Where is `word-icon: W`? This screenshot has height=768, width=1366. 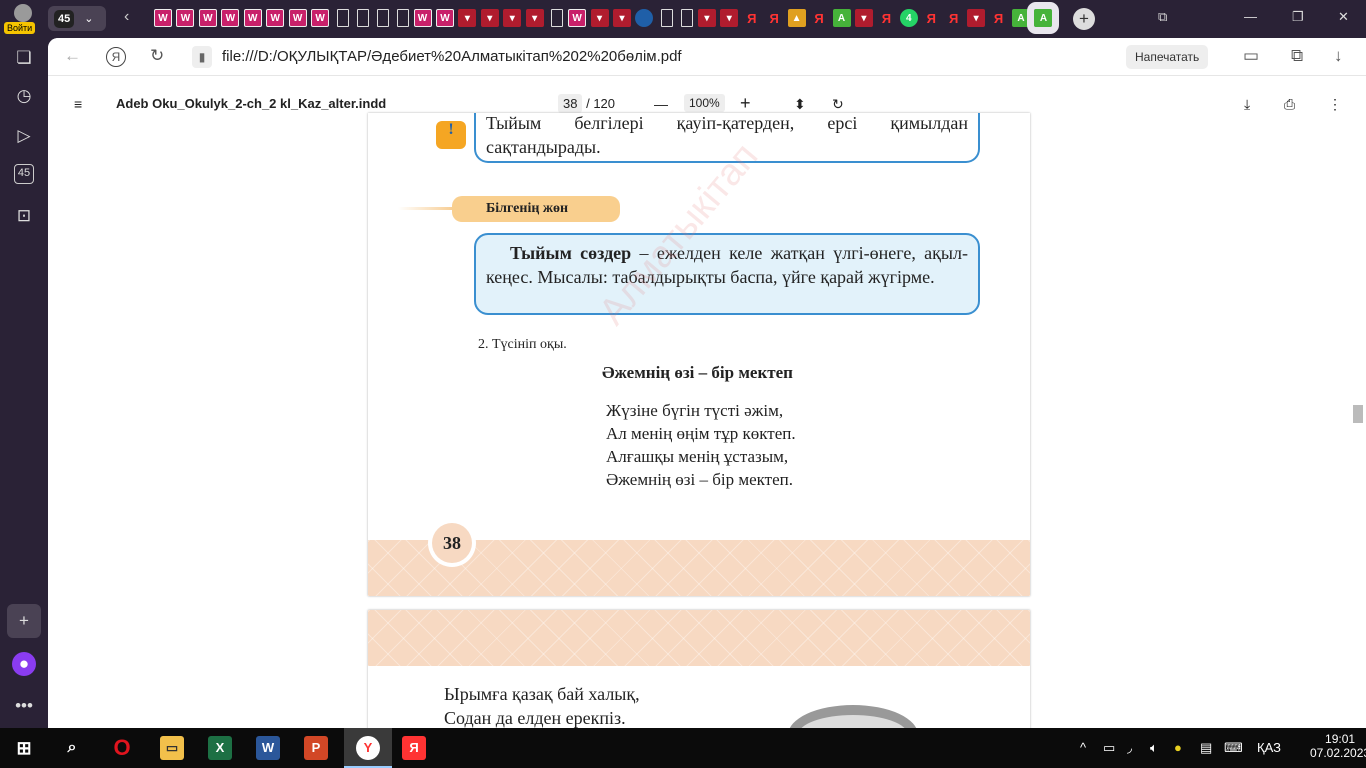 word-icon: W is located at coordinates (268, 748).